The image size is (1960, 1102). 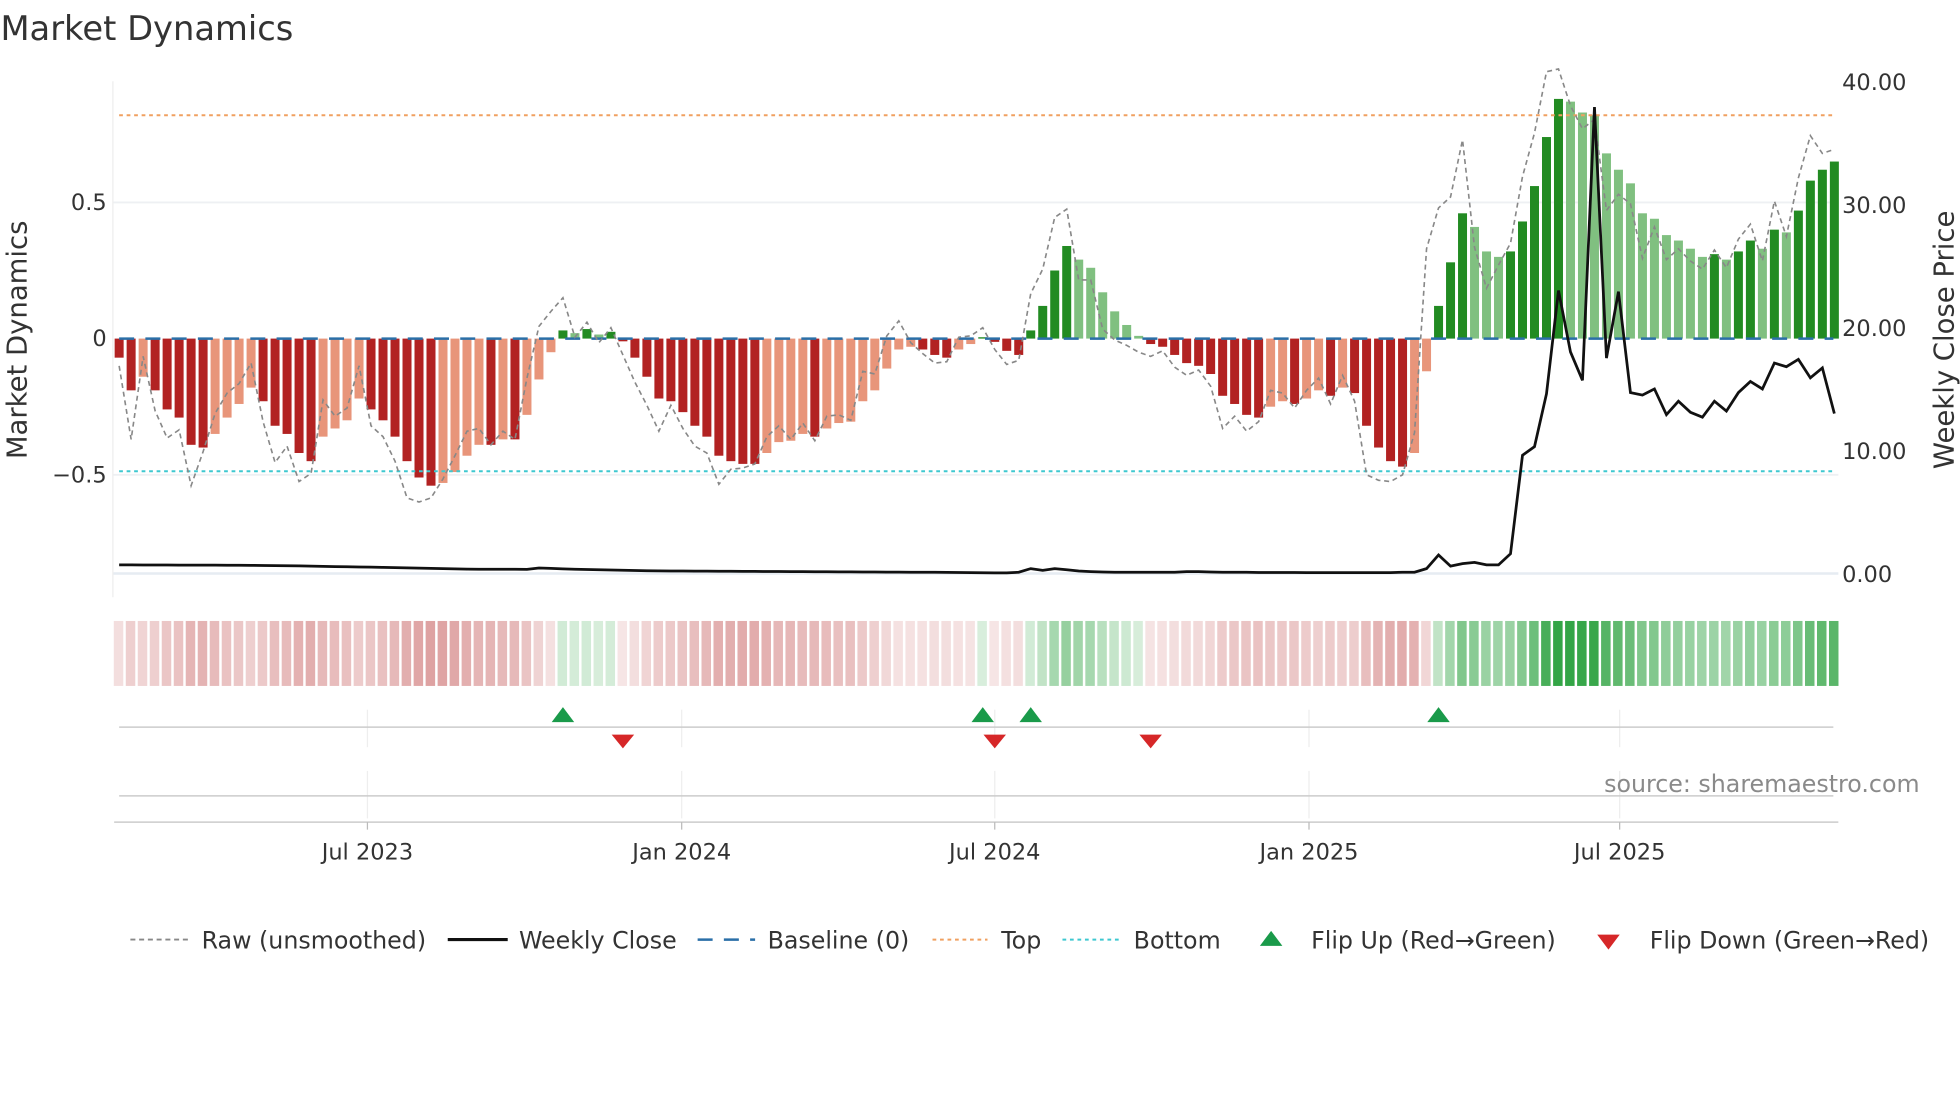 What do you see at coordinates (1874, 329) in the screenshot?
I see `right-tick-label: 20.00` at bounding box center [1874, 329].